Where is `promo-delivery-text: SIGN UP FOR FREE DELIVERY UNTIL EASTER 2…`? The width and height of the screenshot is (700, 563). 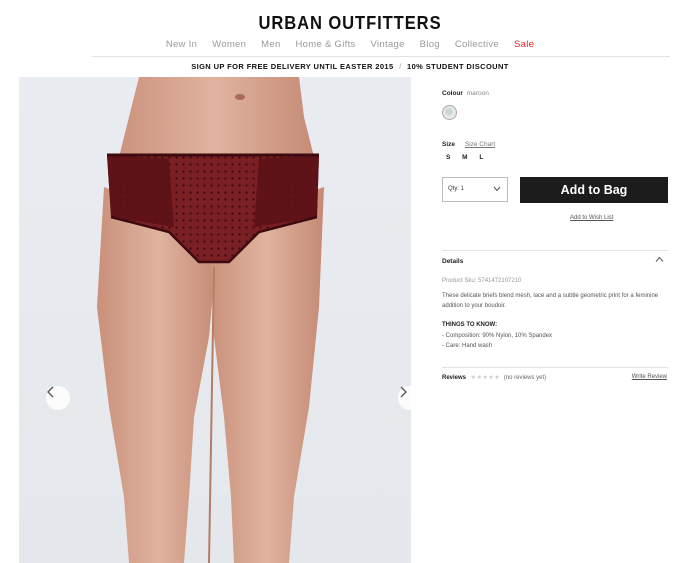
promo-delivery-text: SIGN UP FOR FREE DELIVERY UNTIL EASTER 2… is located at coordinates (292, 66).